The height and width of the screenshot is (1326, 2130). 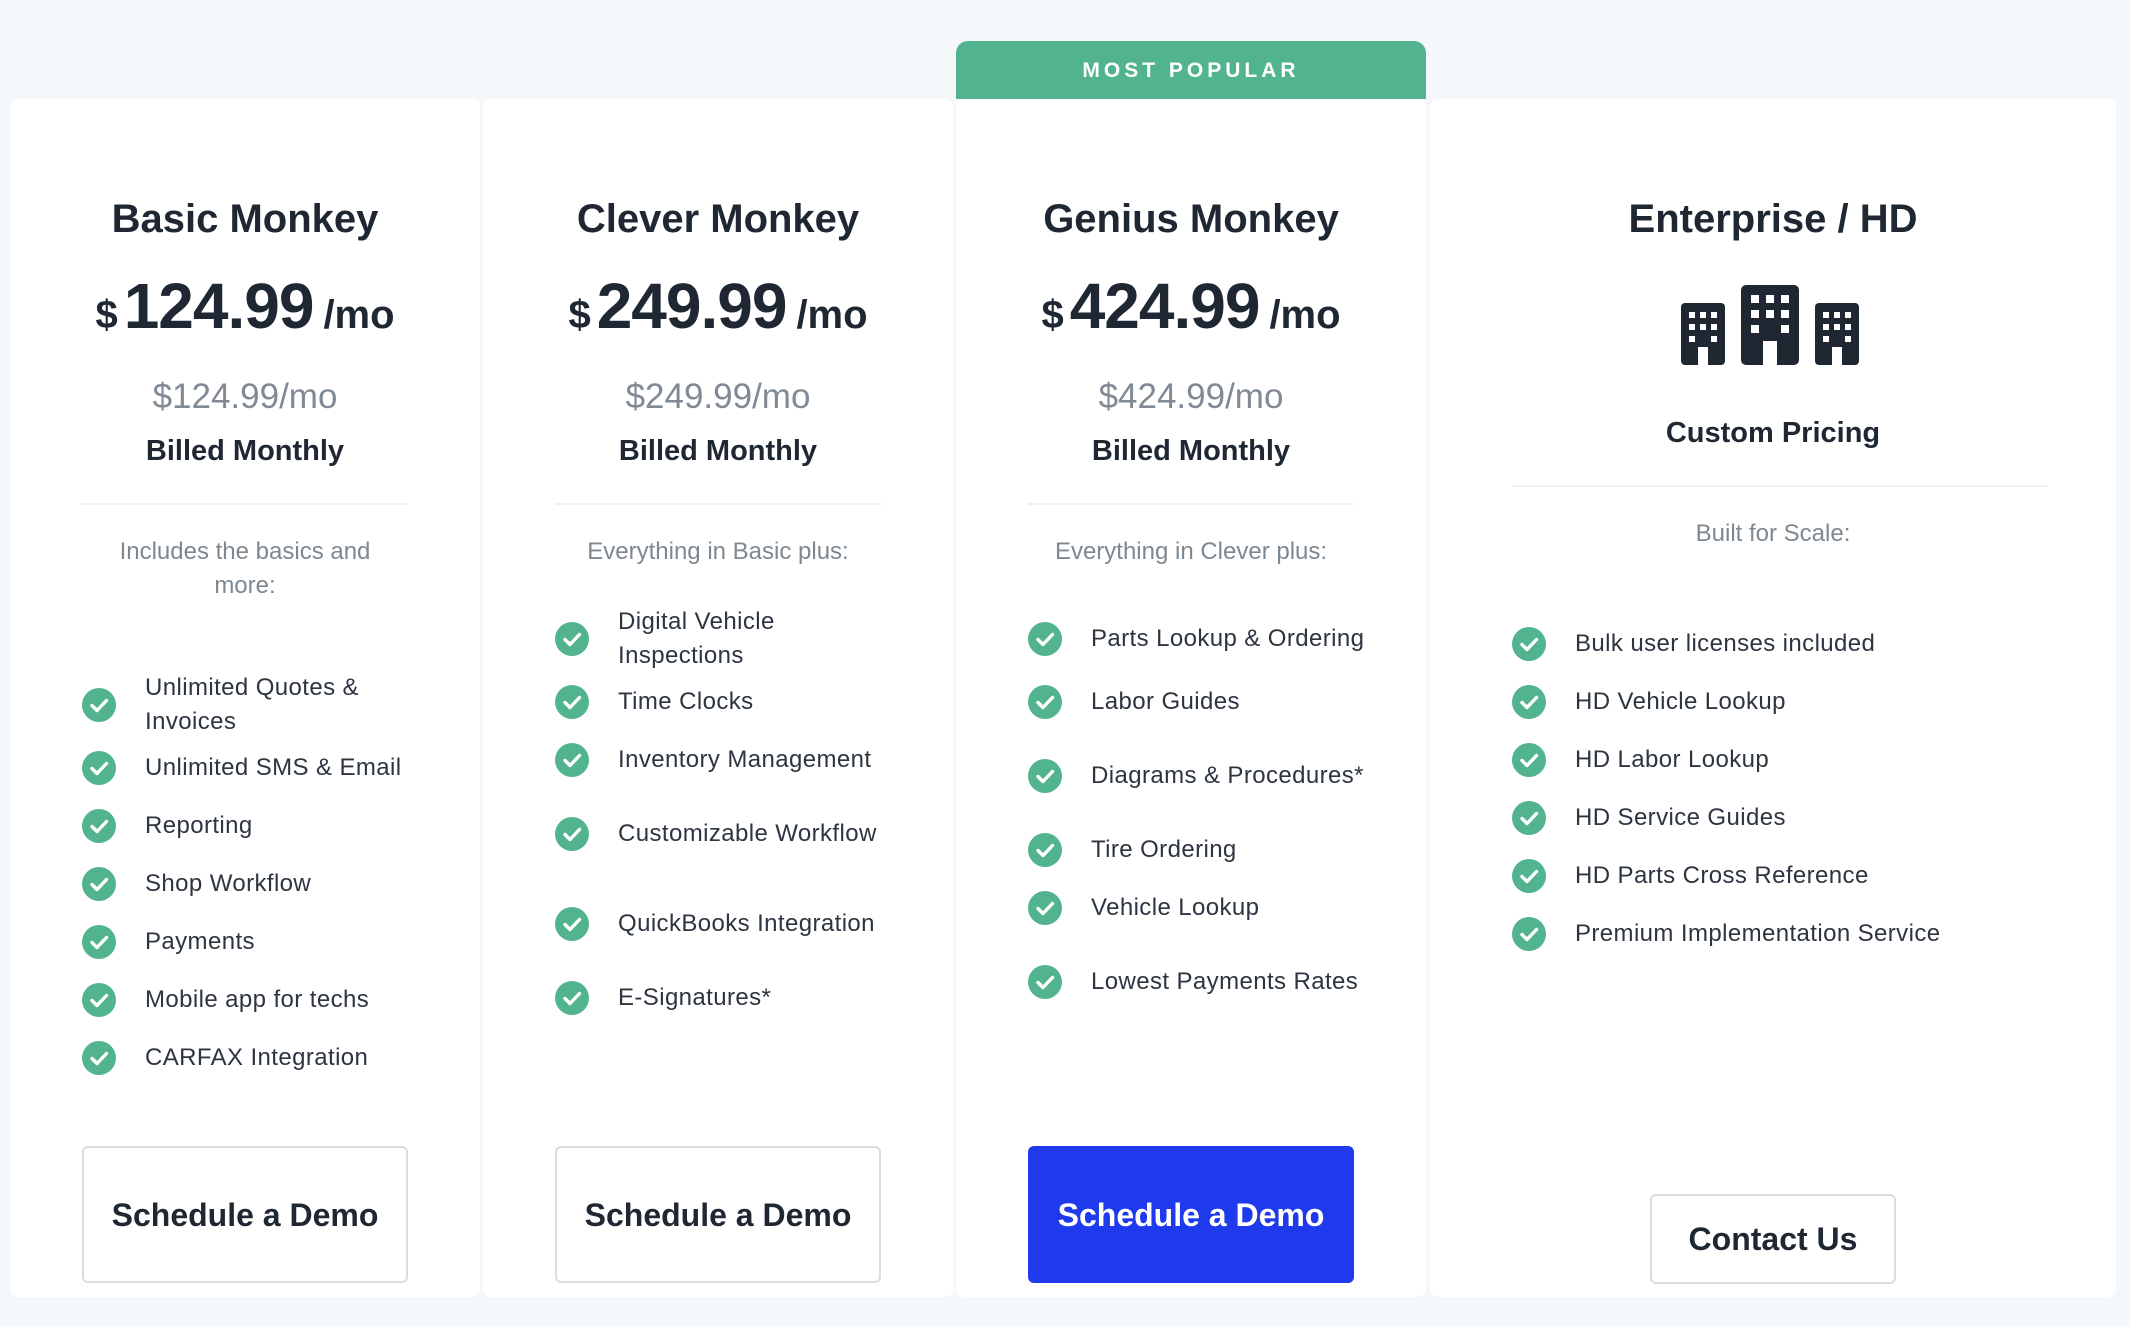 What do you see at coordinates (746, 923) in the screenshot?
I see `feature-label: QuickBooks Integration` at bounding box center [746, 923].